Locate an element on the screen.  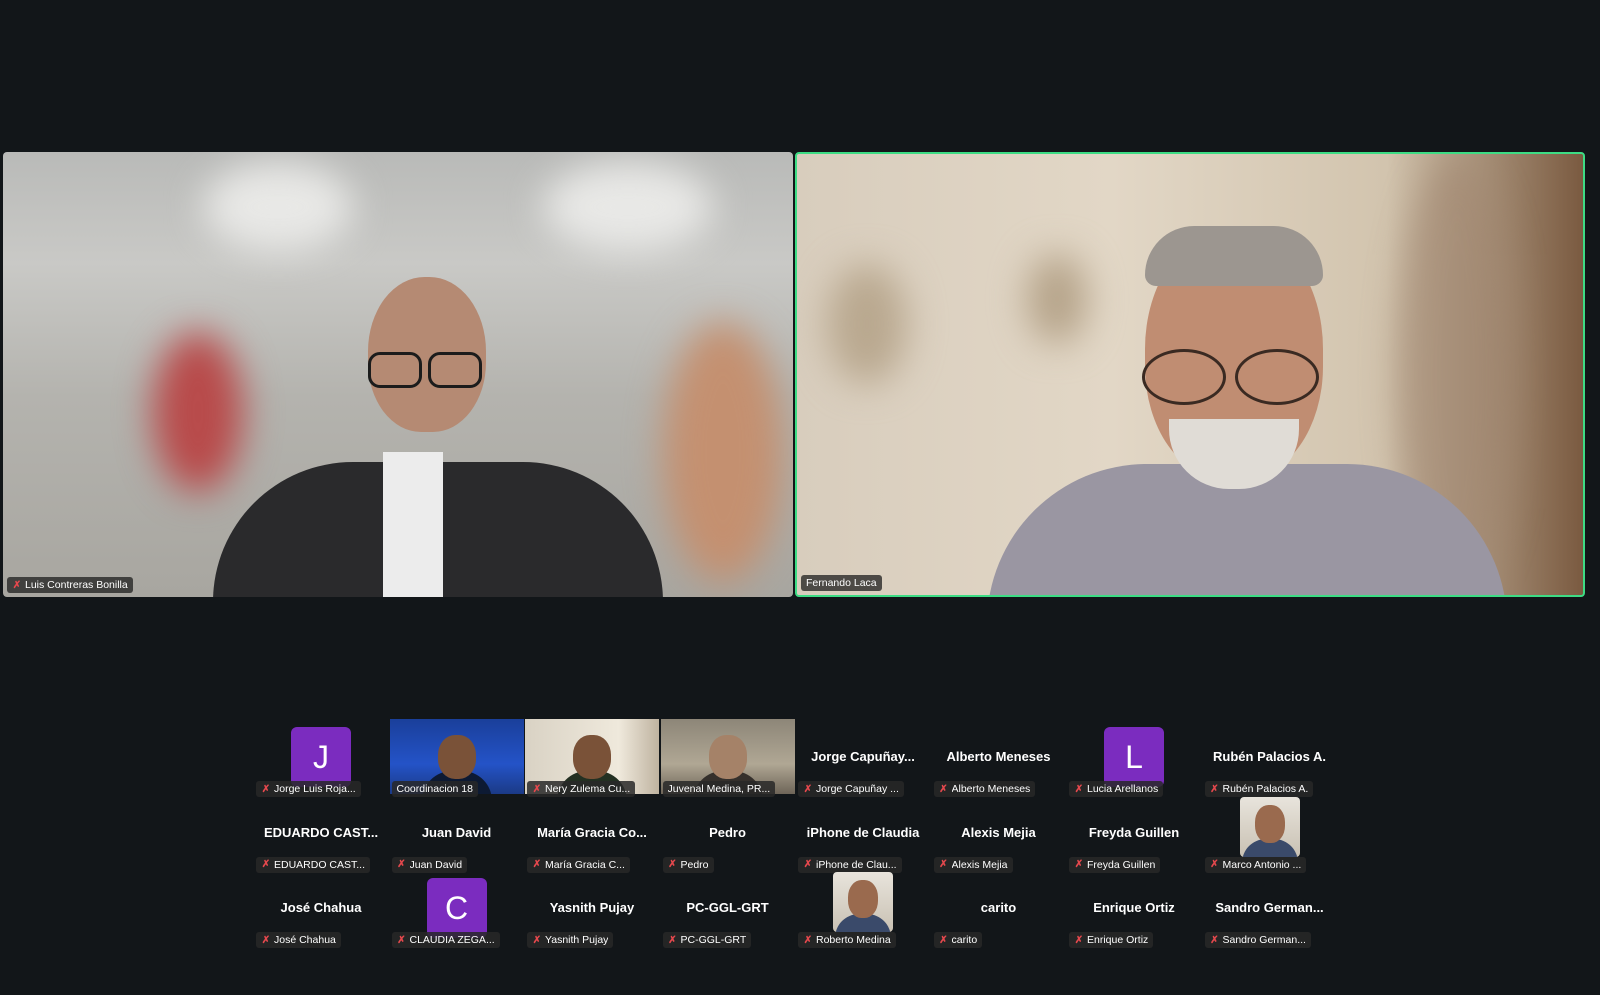
participant-tile: Rubén Palacios A. ✗ Rubén Palacios A. is located at coordinates (1270, 758).